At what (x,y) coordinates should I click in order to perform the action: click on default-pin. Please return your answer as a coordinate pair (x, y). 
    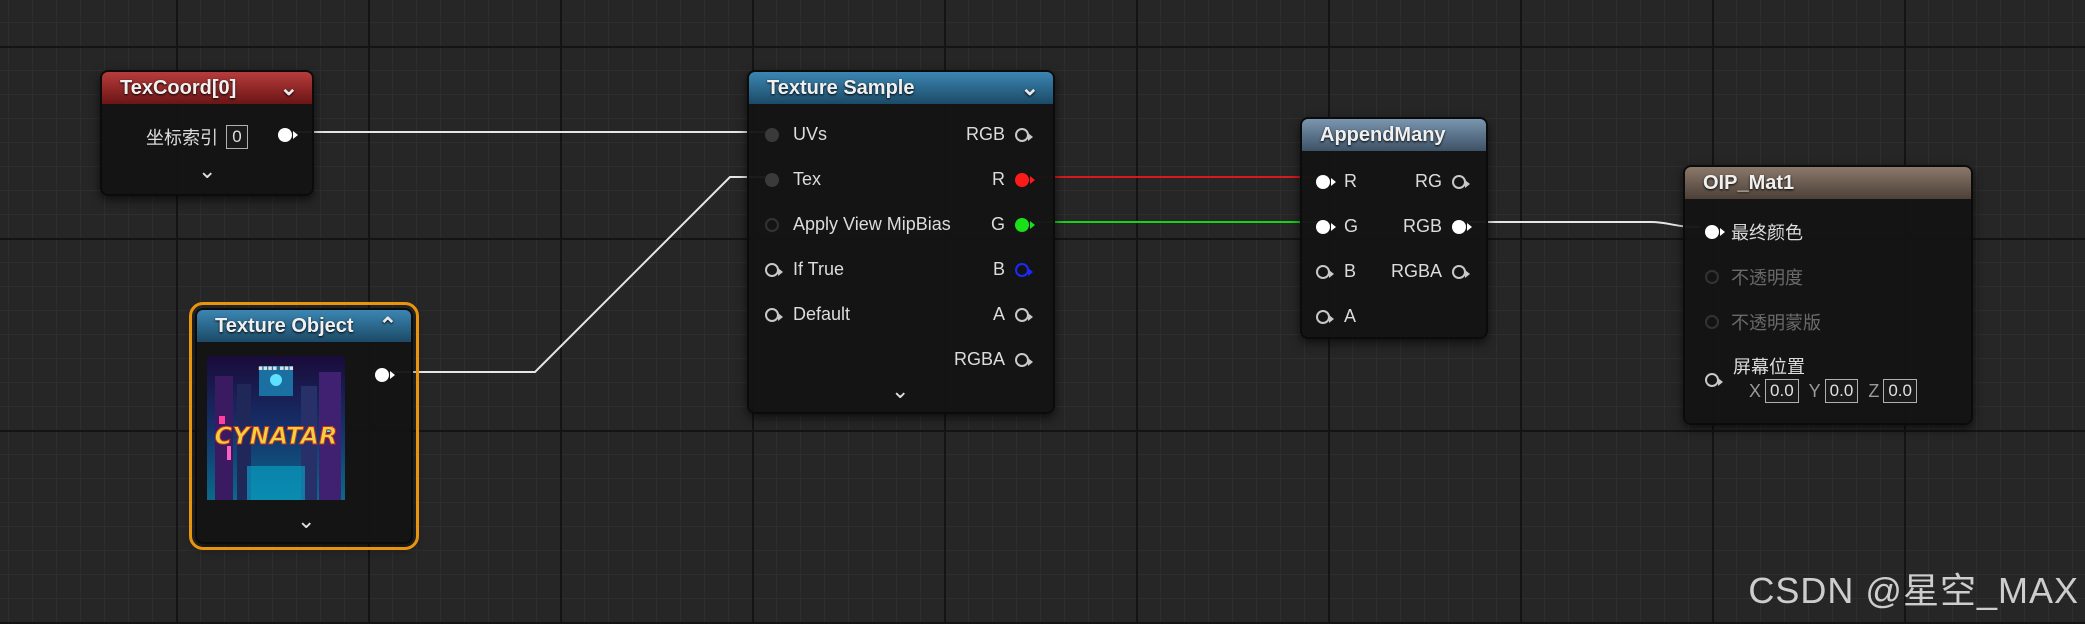
    Looking at the image, I should click on (774, 314).